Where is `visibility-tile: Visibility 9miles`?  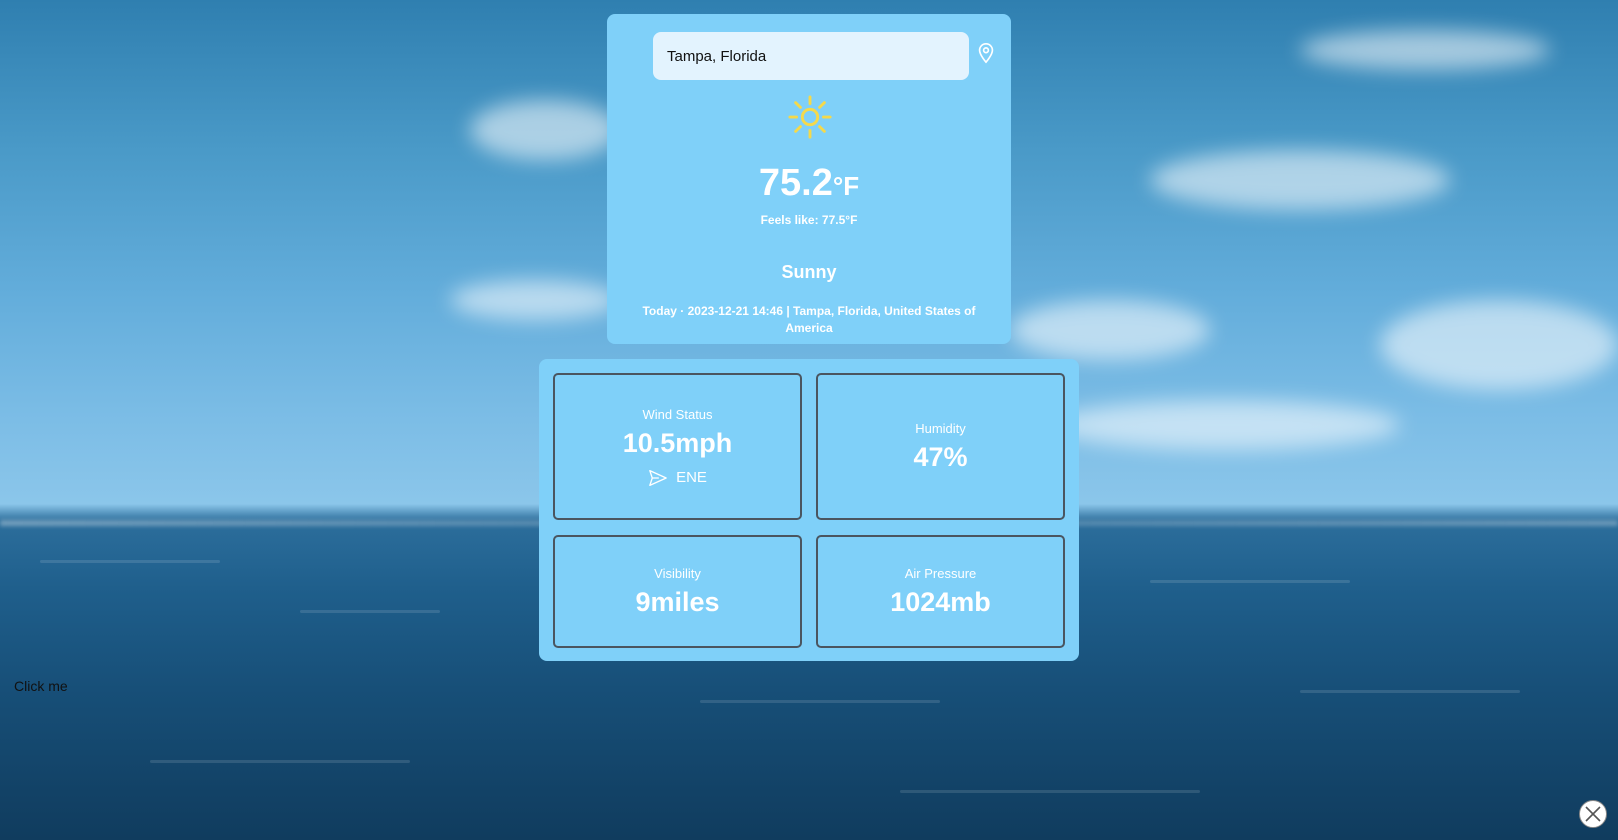
visibility-tile: Visibility 9miles is located at coordinates (677, 591).